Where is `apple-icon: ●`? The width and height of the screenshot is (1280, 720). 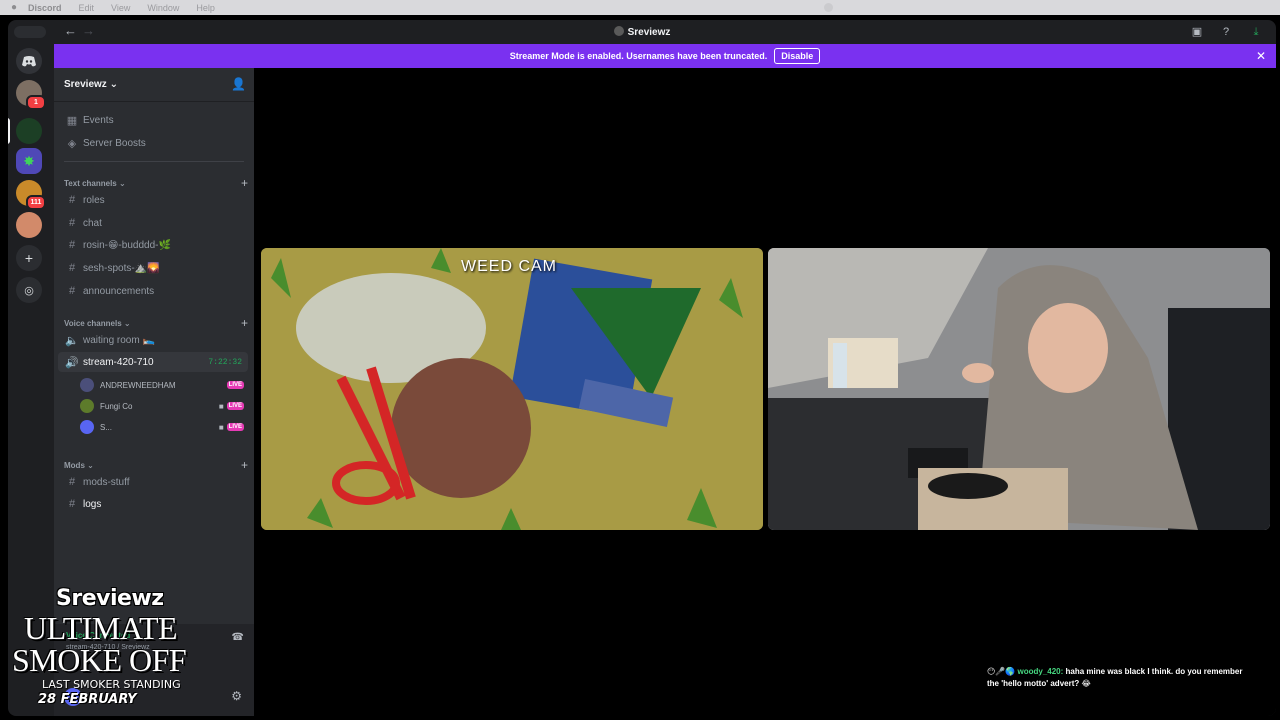
apple-icon: ● is located at coordinates (14, 7).